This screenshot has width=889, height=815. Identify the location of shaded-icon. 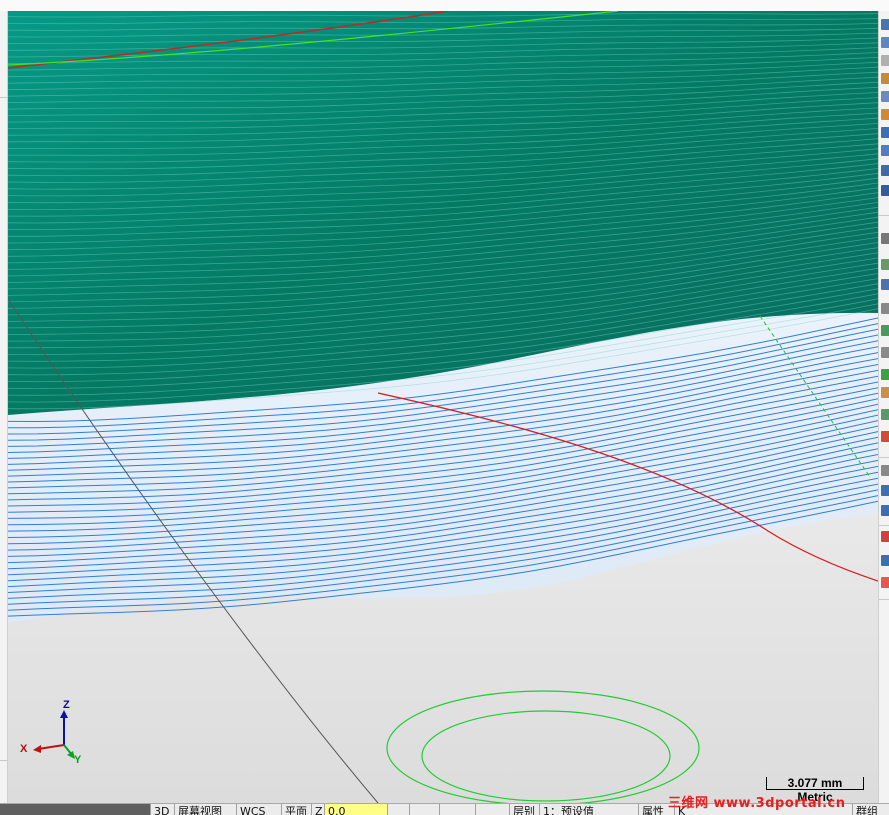
(457, 809).